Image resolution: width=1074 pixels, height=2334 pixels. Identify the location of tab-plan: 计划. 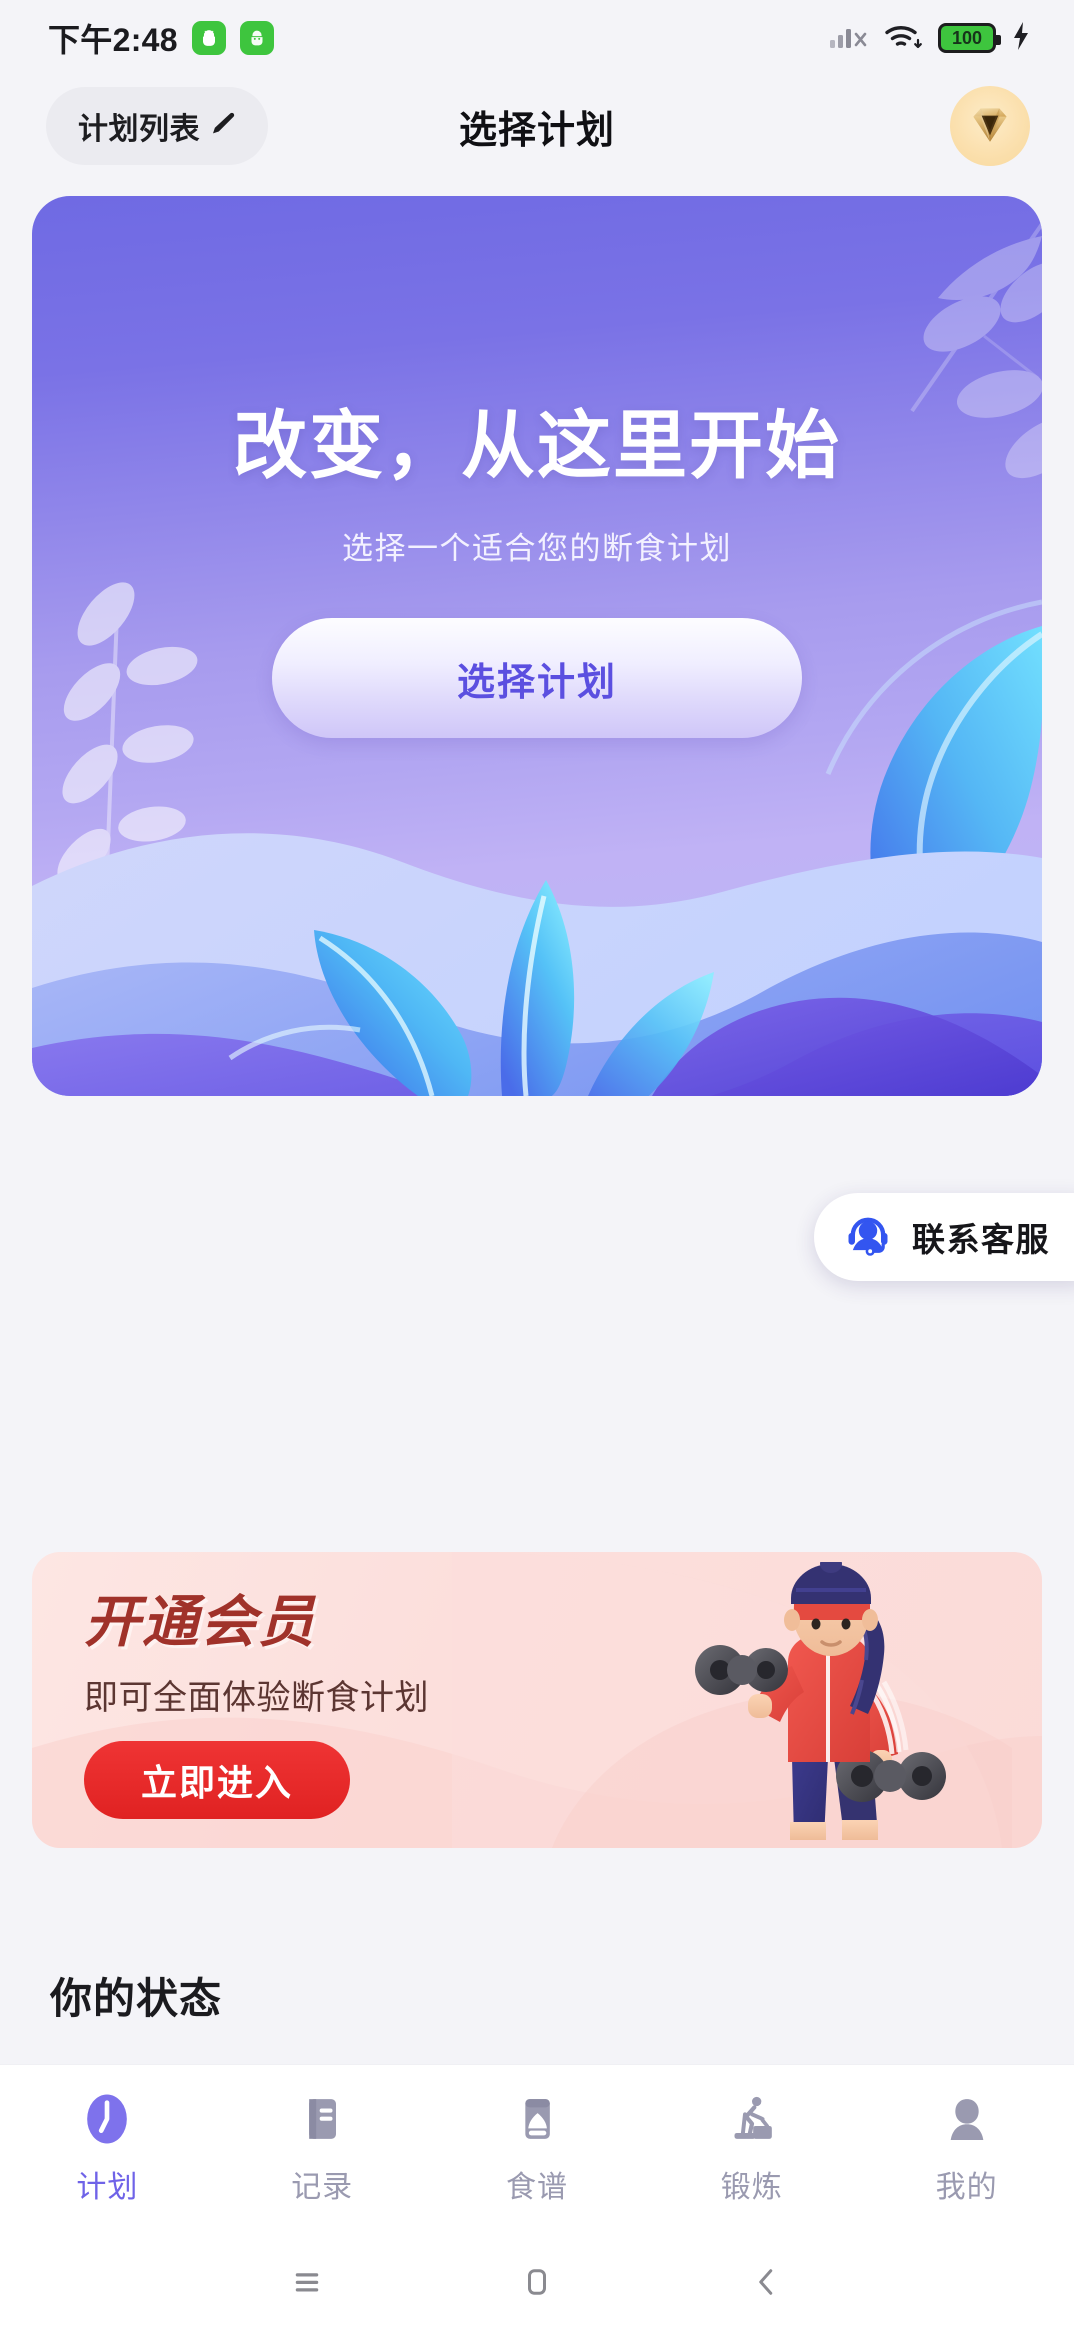
(107, 2148).